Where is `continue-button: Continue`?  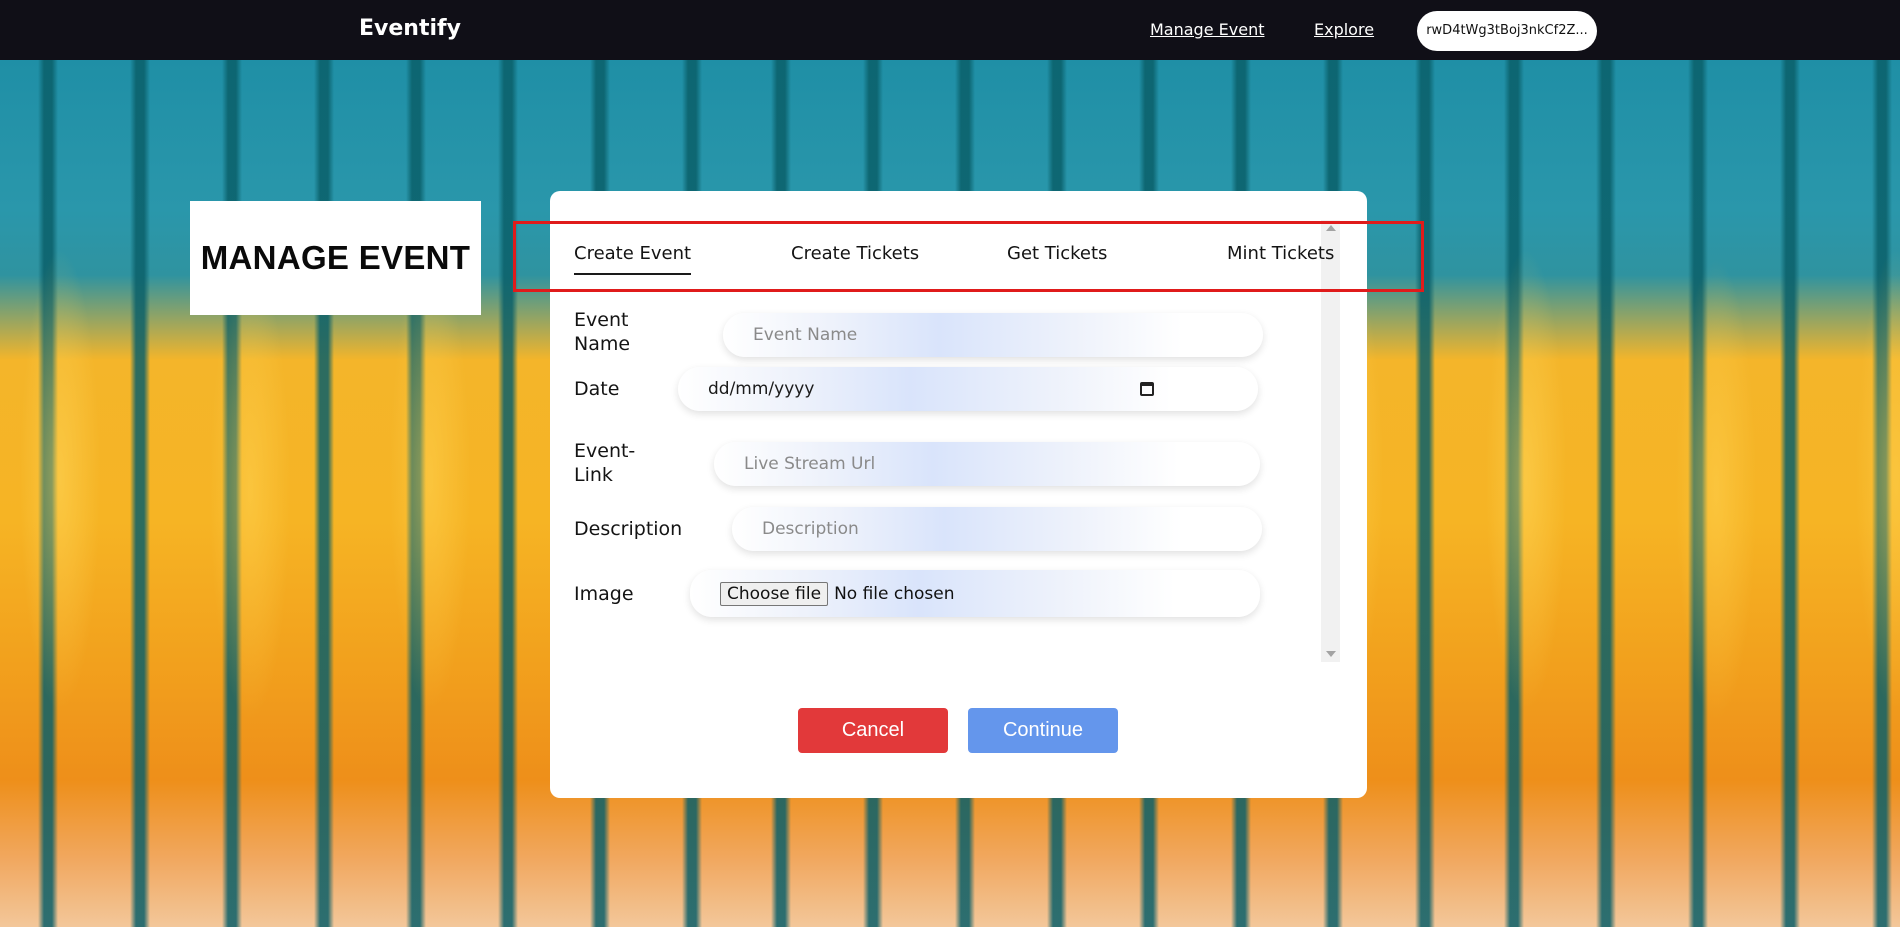 continue-button: Continue is located at coordinates (1043, 730).